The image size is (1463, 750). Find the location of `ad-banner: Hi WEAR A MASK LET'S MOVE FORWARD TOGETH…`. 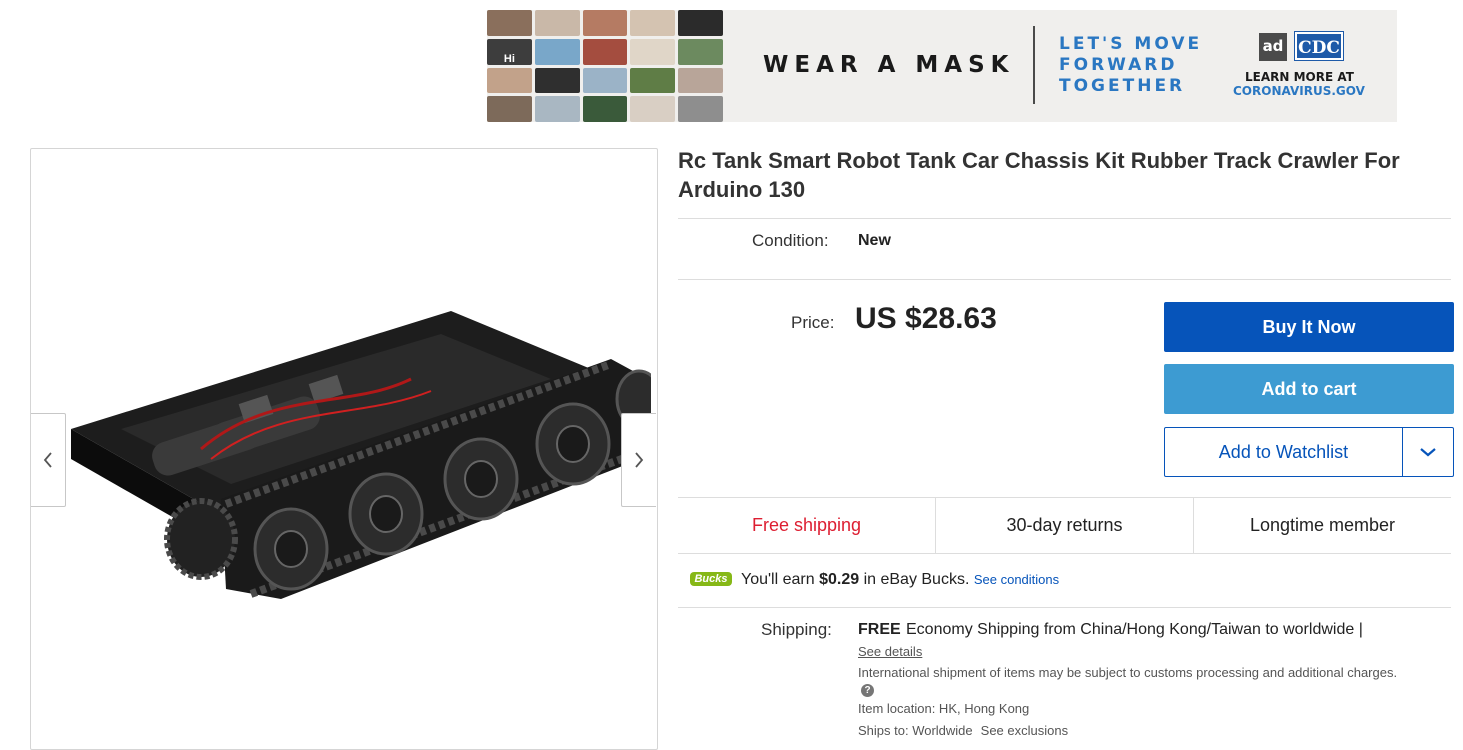

ad-banner: Hi WEAR A MASK LET'S MOVE FORWARD TOGETH… is located at coordinates (942, 66).